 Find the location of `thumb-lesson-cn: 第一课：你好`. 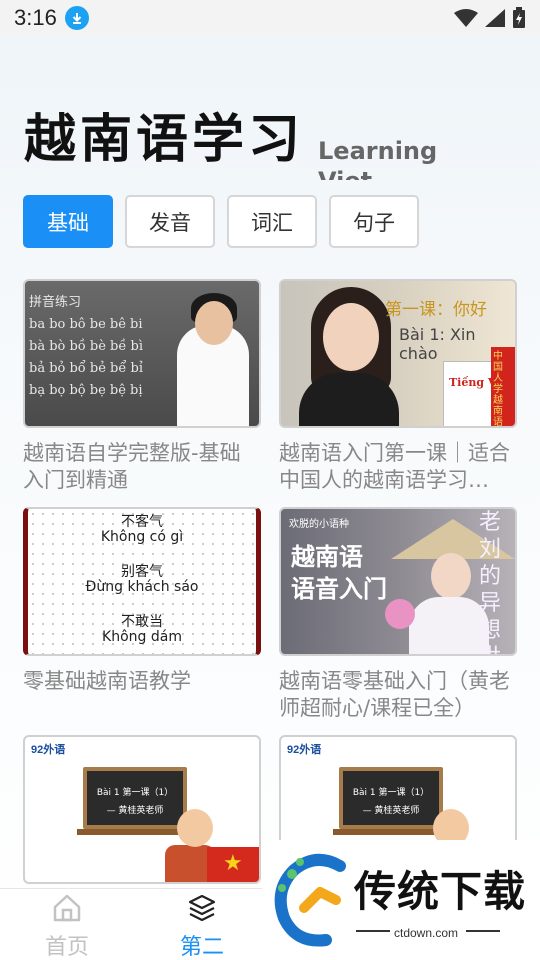

thumb-lesson-cn: 第一课：你好 is located at coordinates (436, 310).